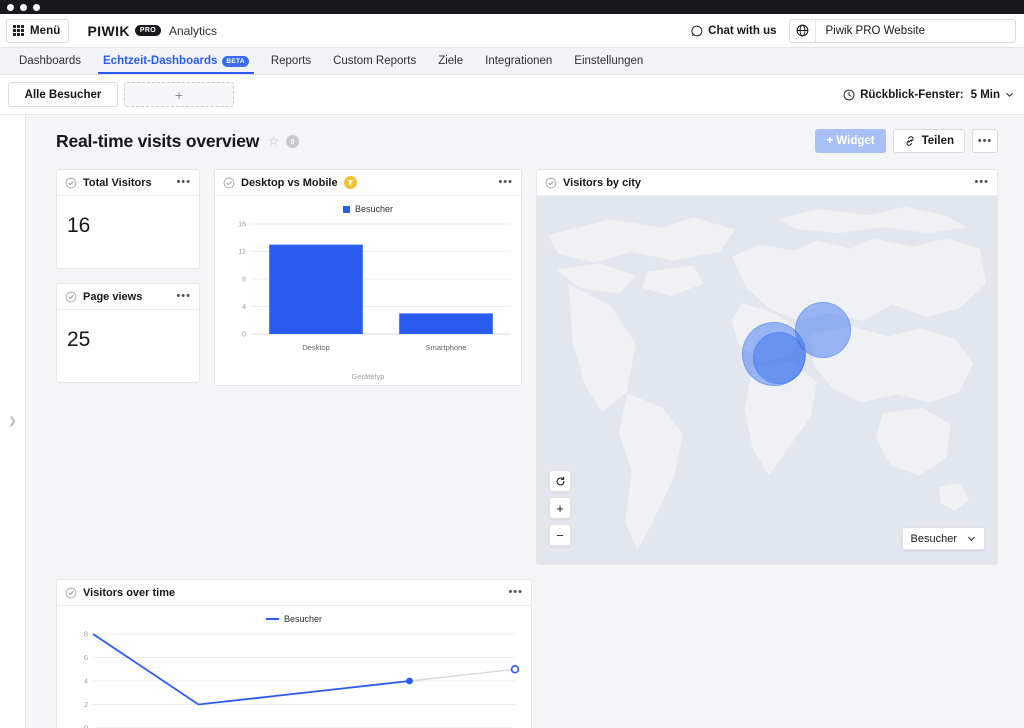 The height and width of the screenshot is (728, 1024). Describe the element at coordinates (113, 296) in the screenshot. I see `widget-title: Page views` at that location.